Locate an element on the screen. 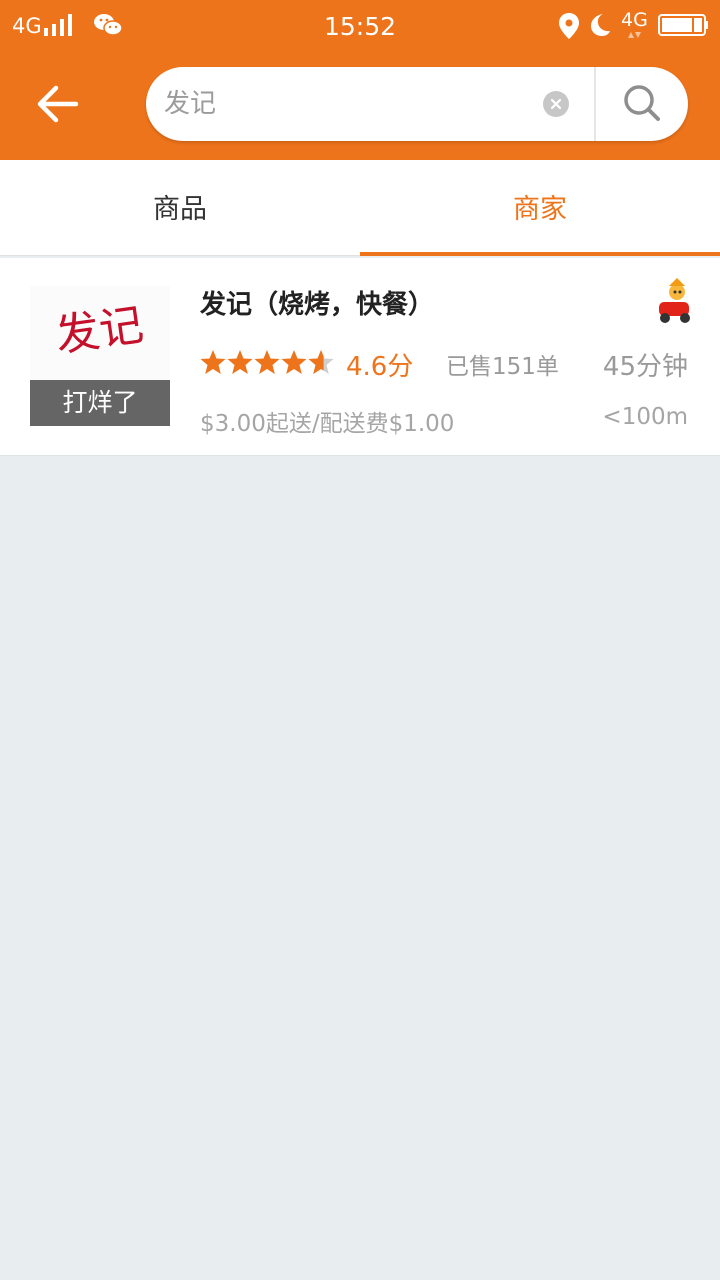 This screenshot has height=1280, width=720. search-header is located at coordinates (360, 106).